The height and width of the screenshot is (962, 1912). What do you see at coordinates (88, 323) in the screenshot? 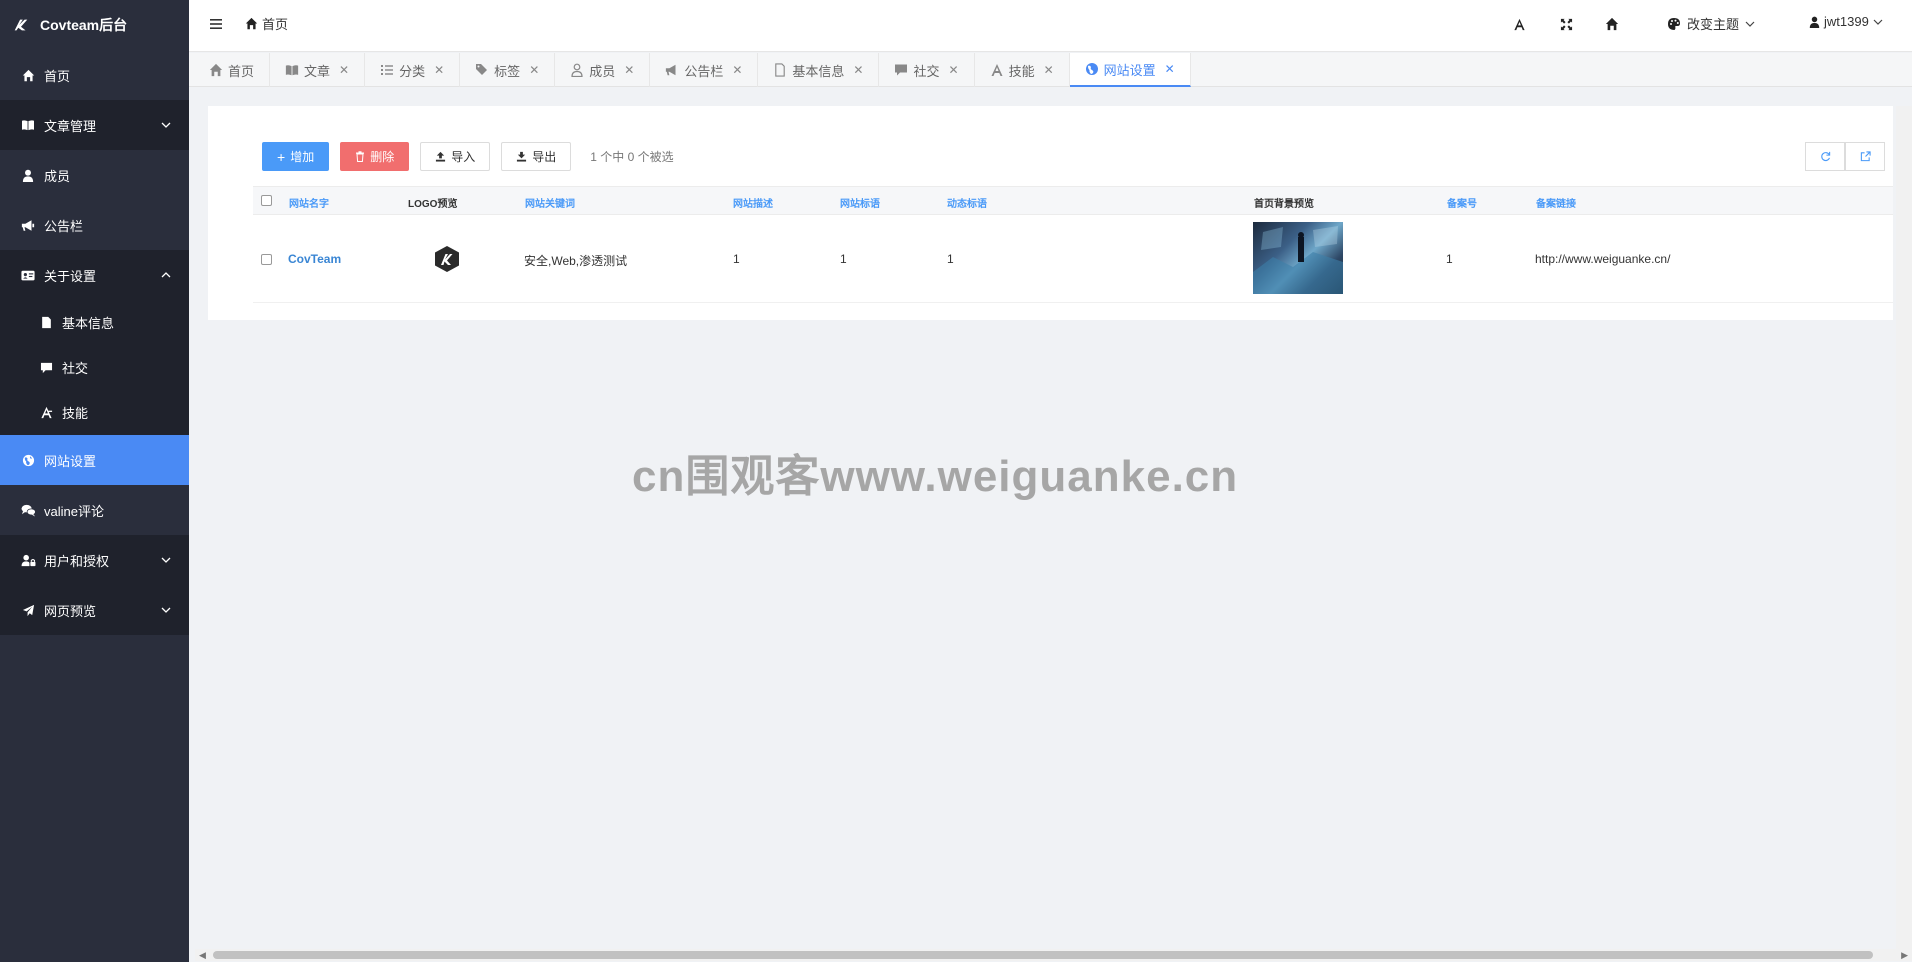
I see `sidebar-item-label: 基本信息` at bounding box center [88, 323].